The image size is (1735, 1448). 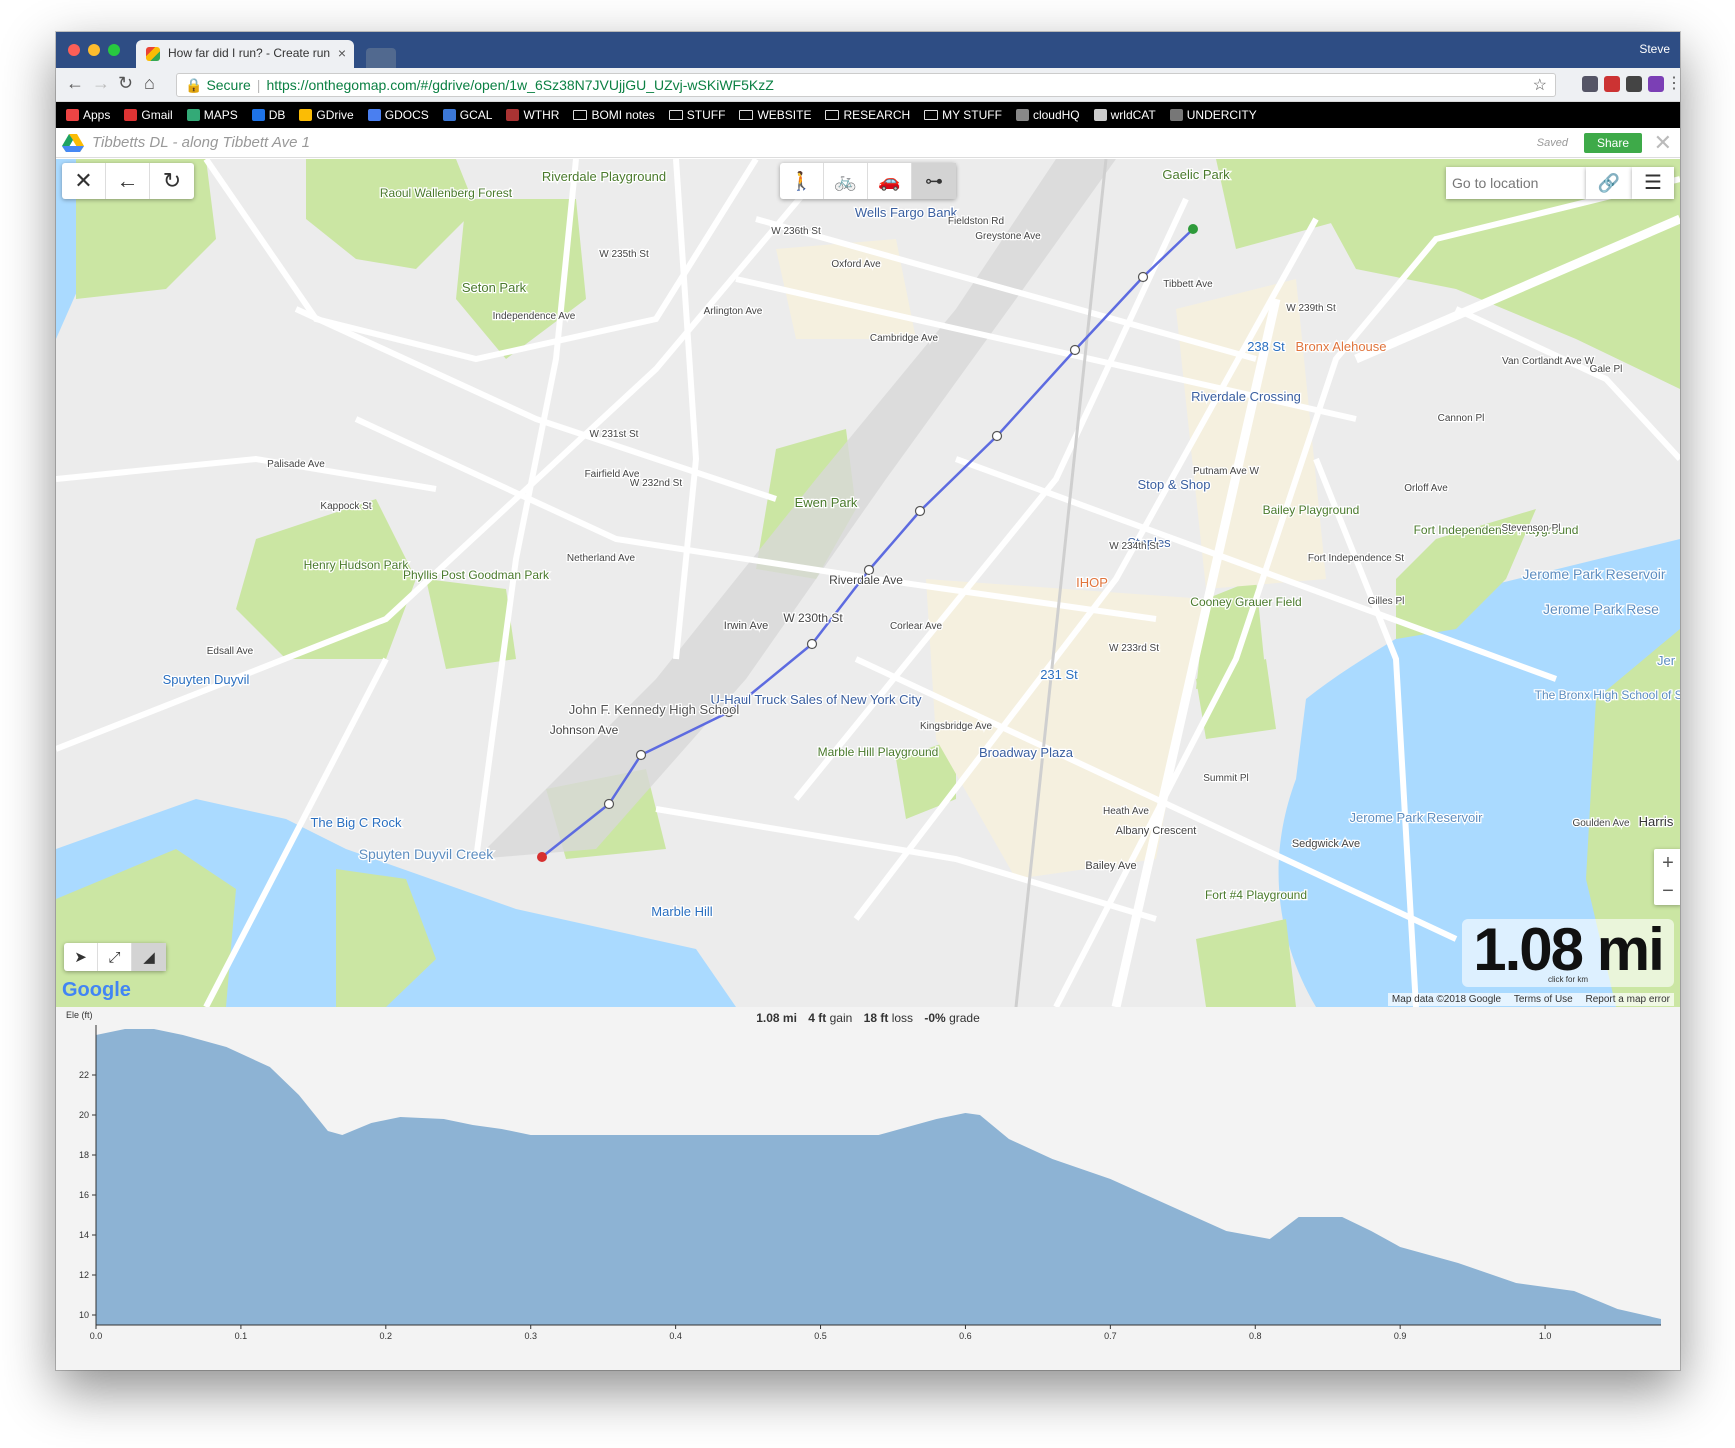 I want to click on map-label: Cannon Pl, so click(x=1461, y=418).